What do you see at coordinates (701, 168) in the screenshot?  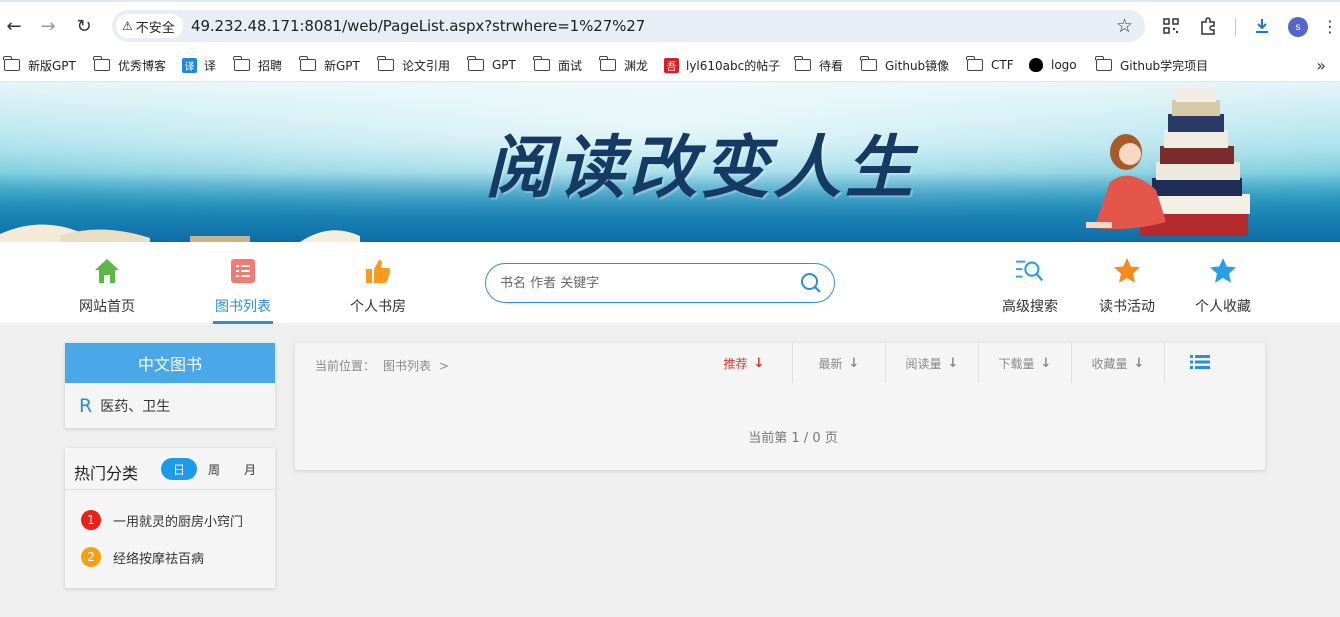 I see `banner-title: 阅读改变人生` at bounding box center [701, 168].